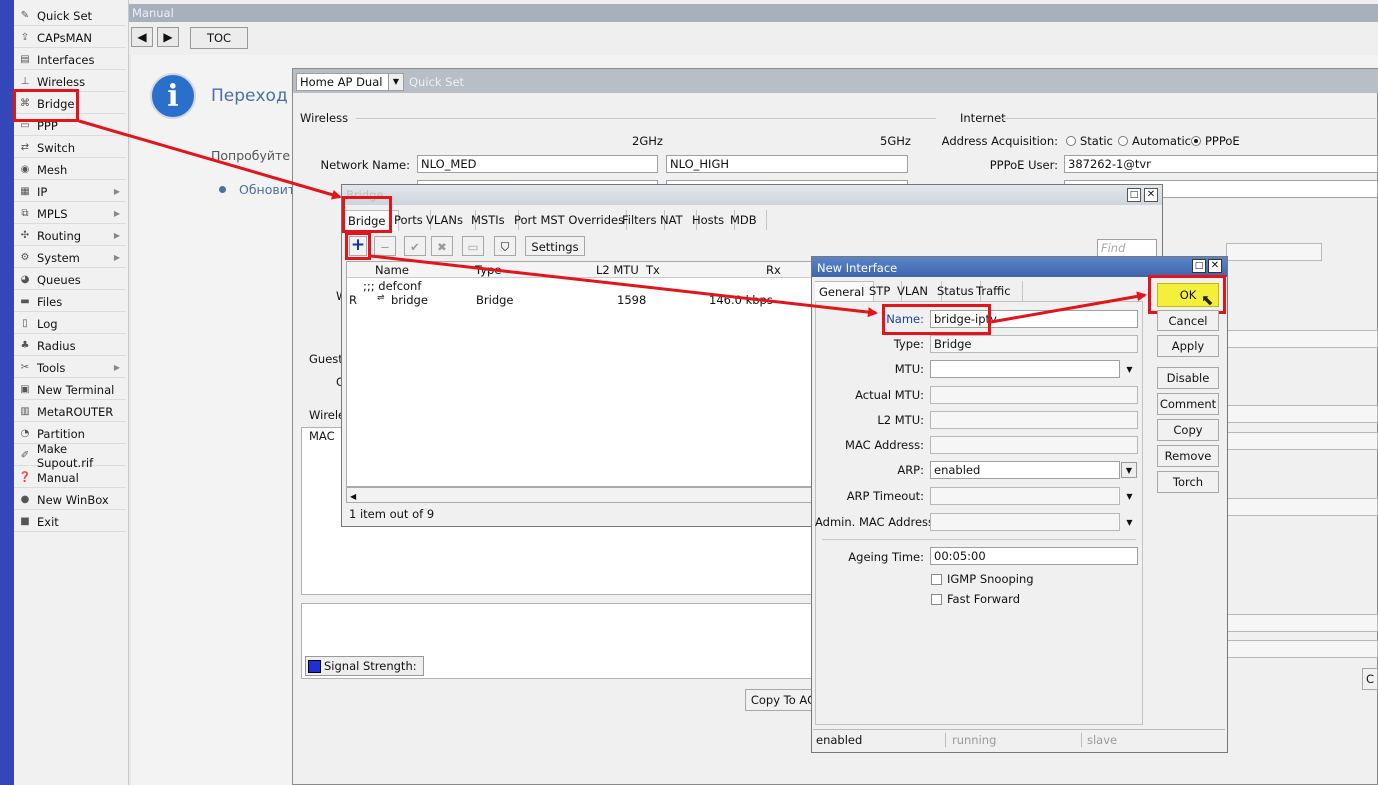 This screenshot has height=785, width=1378. I want to click on arrow-add-to-name, so click(624, 286).